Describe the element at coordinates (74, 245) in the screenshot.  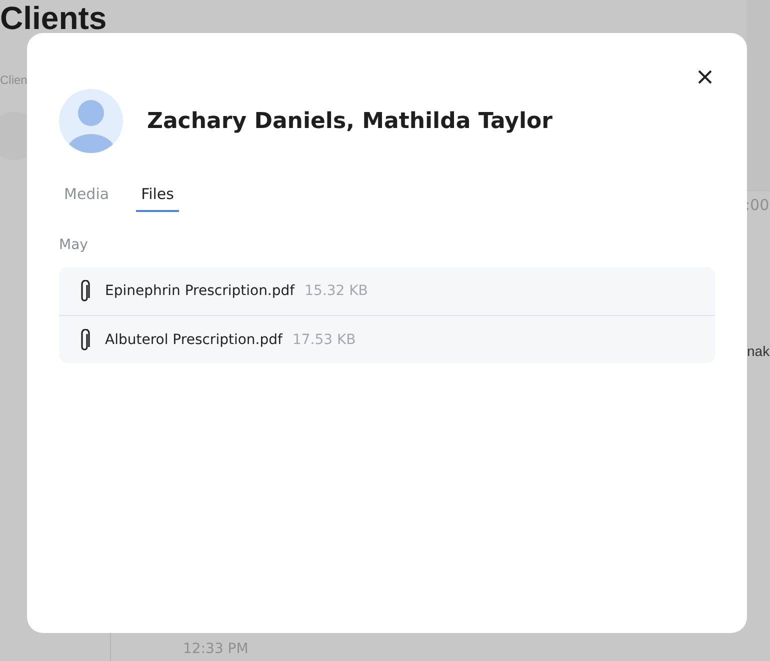
I see `section-label: May` at that location.